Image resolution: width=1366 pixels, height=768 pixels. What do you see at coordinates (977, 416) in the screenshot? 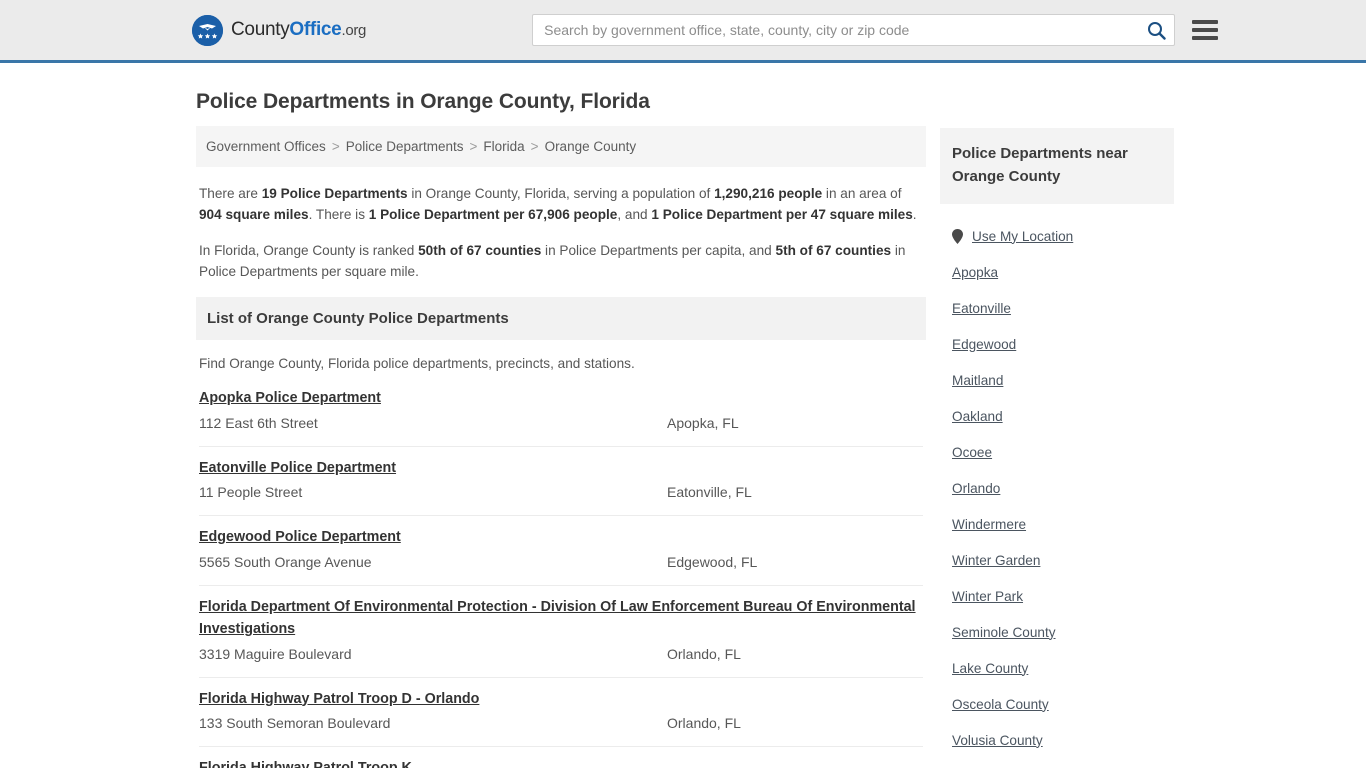
I see `sidebar-link-label: Oakland` at bounding box center [977, 416].